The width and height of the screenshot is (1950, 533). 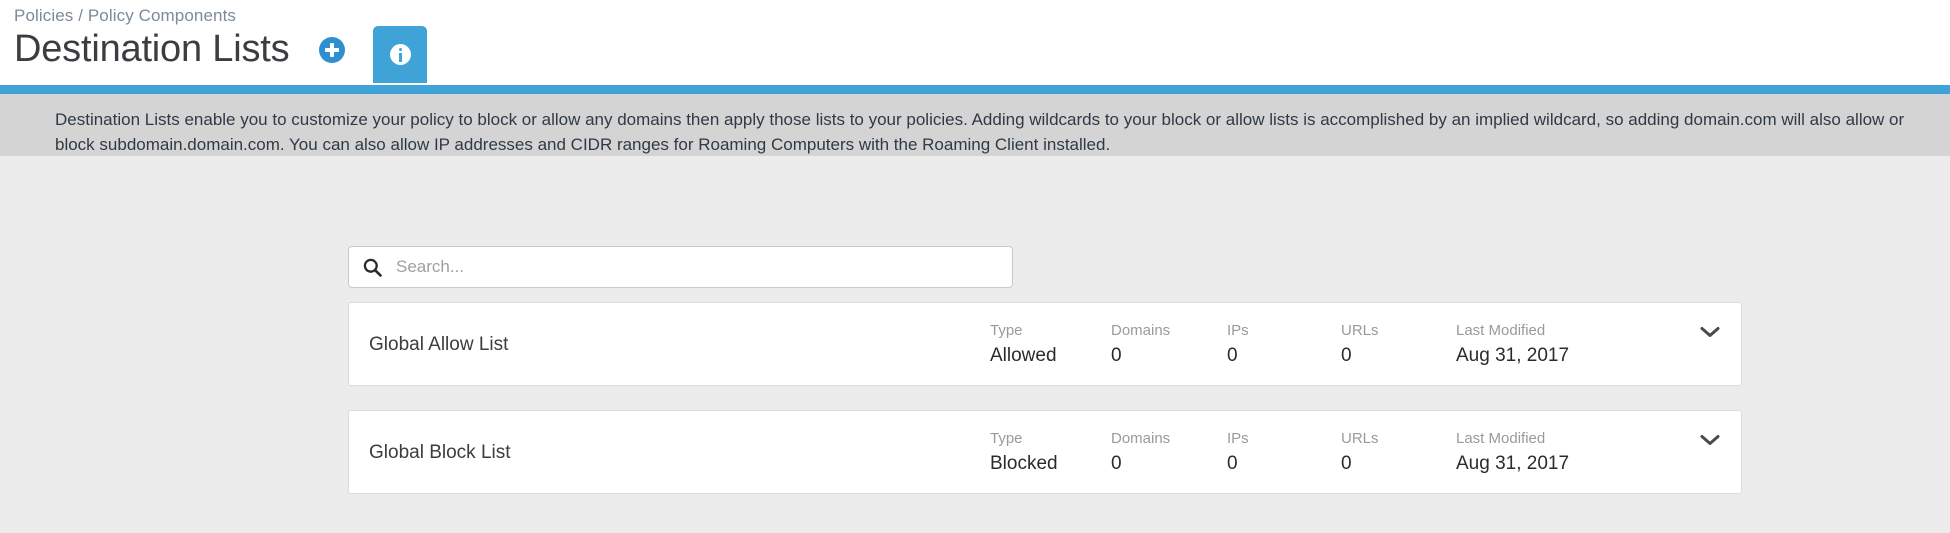 What do you see at coordinates (372, 267) in the screenshot?
I see `search-icon` at bounding box center [372, 267].